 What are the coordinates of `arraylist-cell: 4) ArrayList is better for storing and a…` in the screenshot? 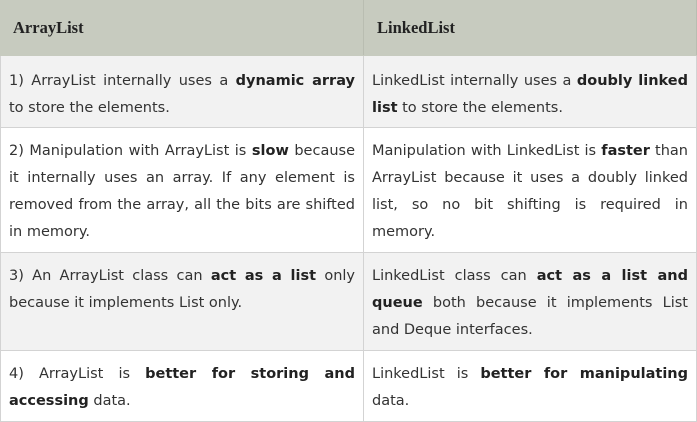 It's located at (182, 386).